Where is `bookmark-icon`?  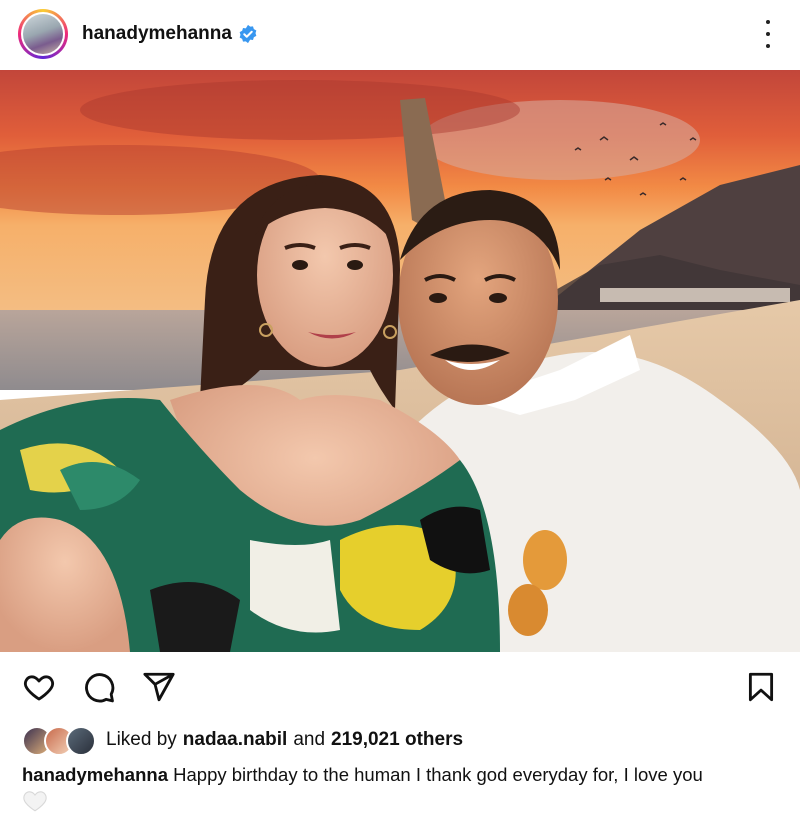
bookmark-icon is located at coordinates (761, 687).